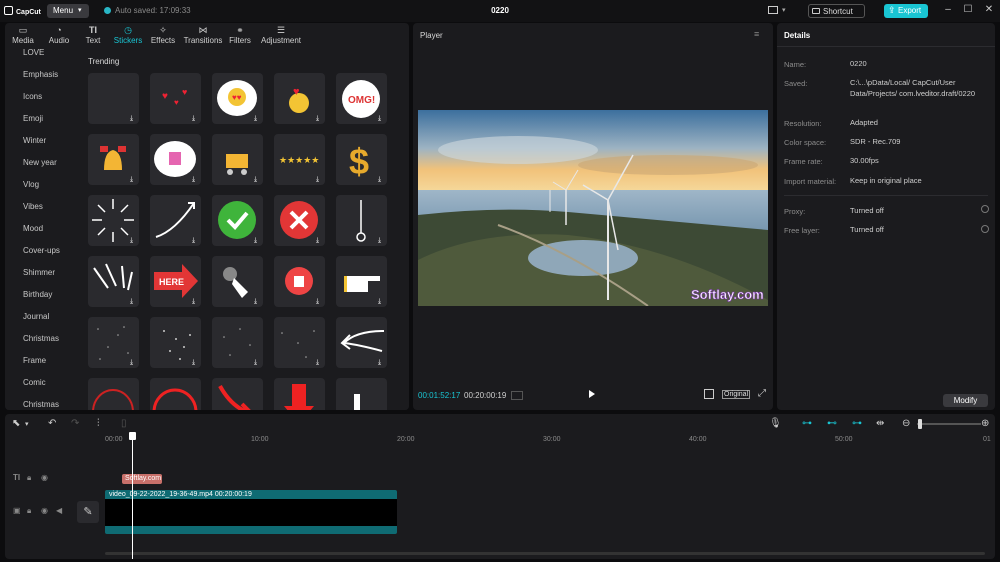 The image size is (1000, 562). I want to click on sticker-red-circle, so click(113, 394).